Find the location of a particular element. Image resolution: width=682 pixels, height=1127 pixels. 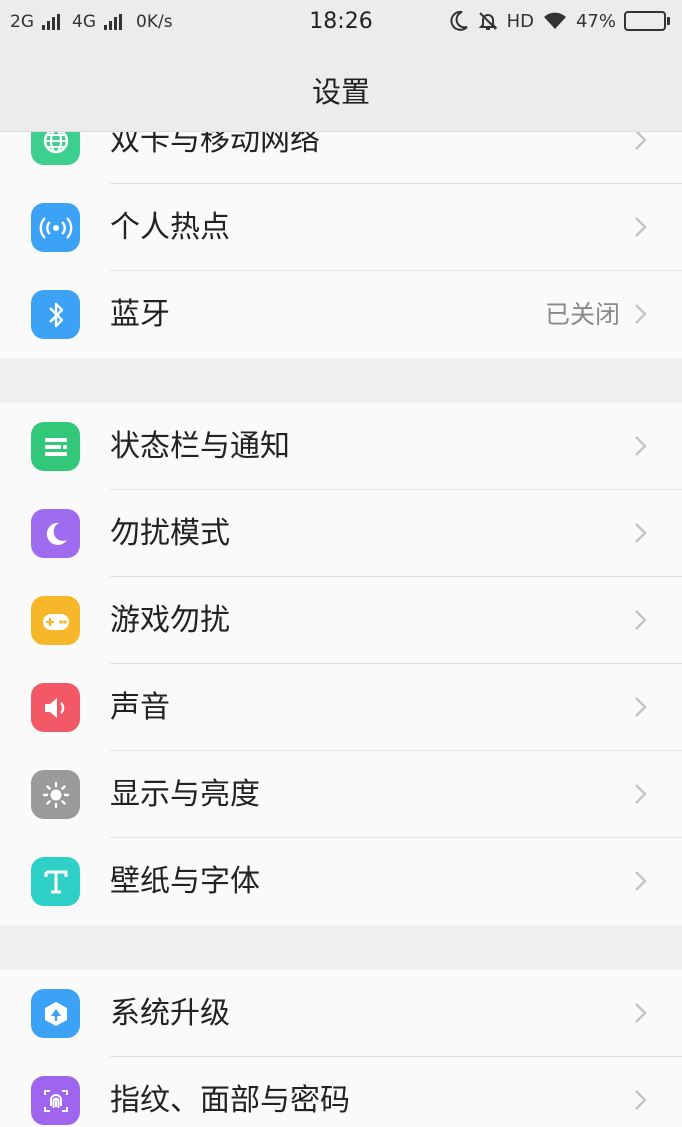

moon-status-icon is located at coordinates (459, 20).